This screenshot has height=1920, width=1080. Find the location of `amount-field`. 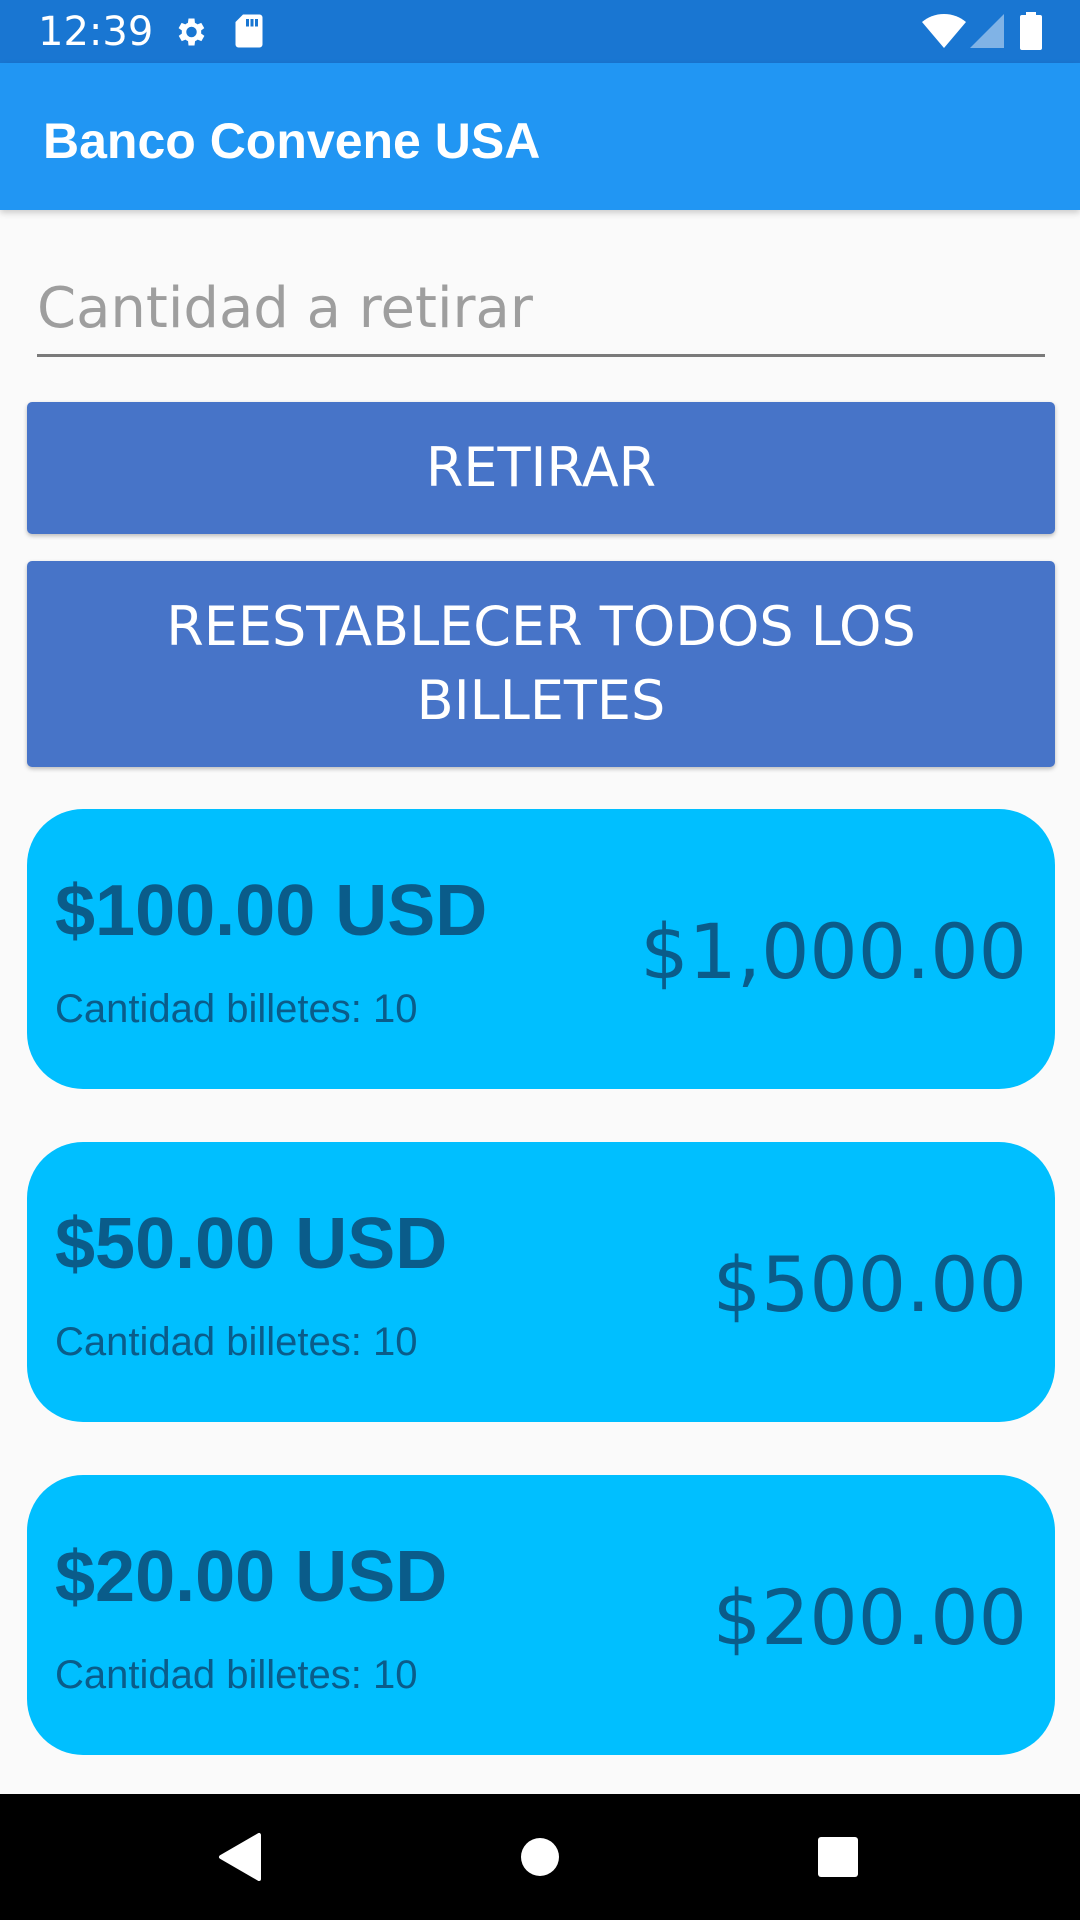

amount-field is located at coordinates (541, 311).